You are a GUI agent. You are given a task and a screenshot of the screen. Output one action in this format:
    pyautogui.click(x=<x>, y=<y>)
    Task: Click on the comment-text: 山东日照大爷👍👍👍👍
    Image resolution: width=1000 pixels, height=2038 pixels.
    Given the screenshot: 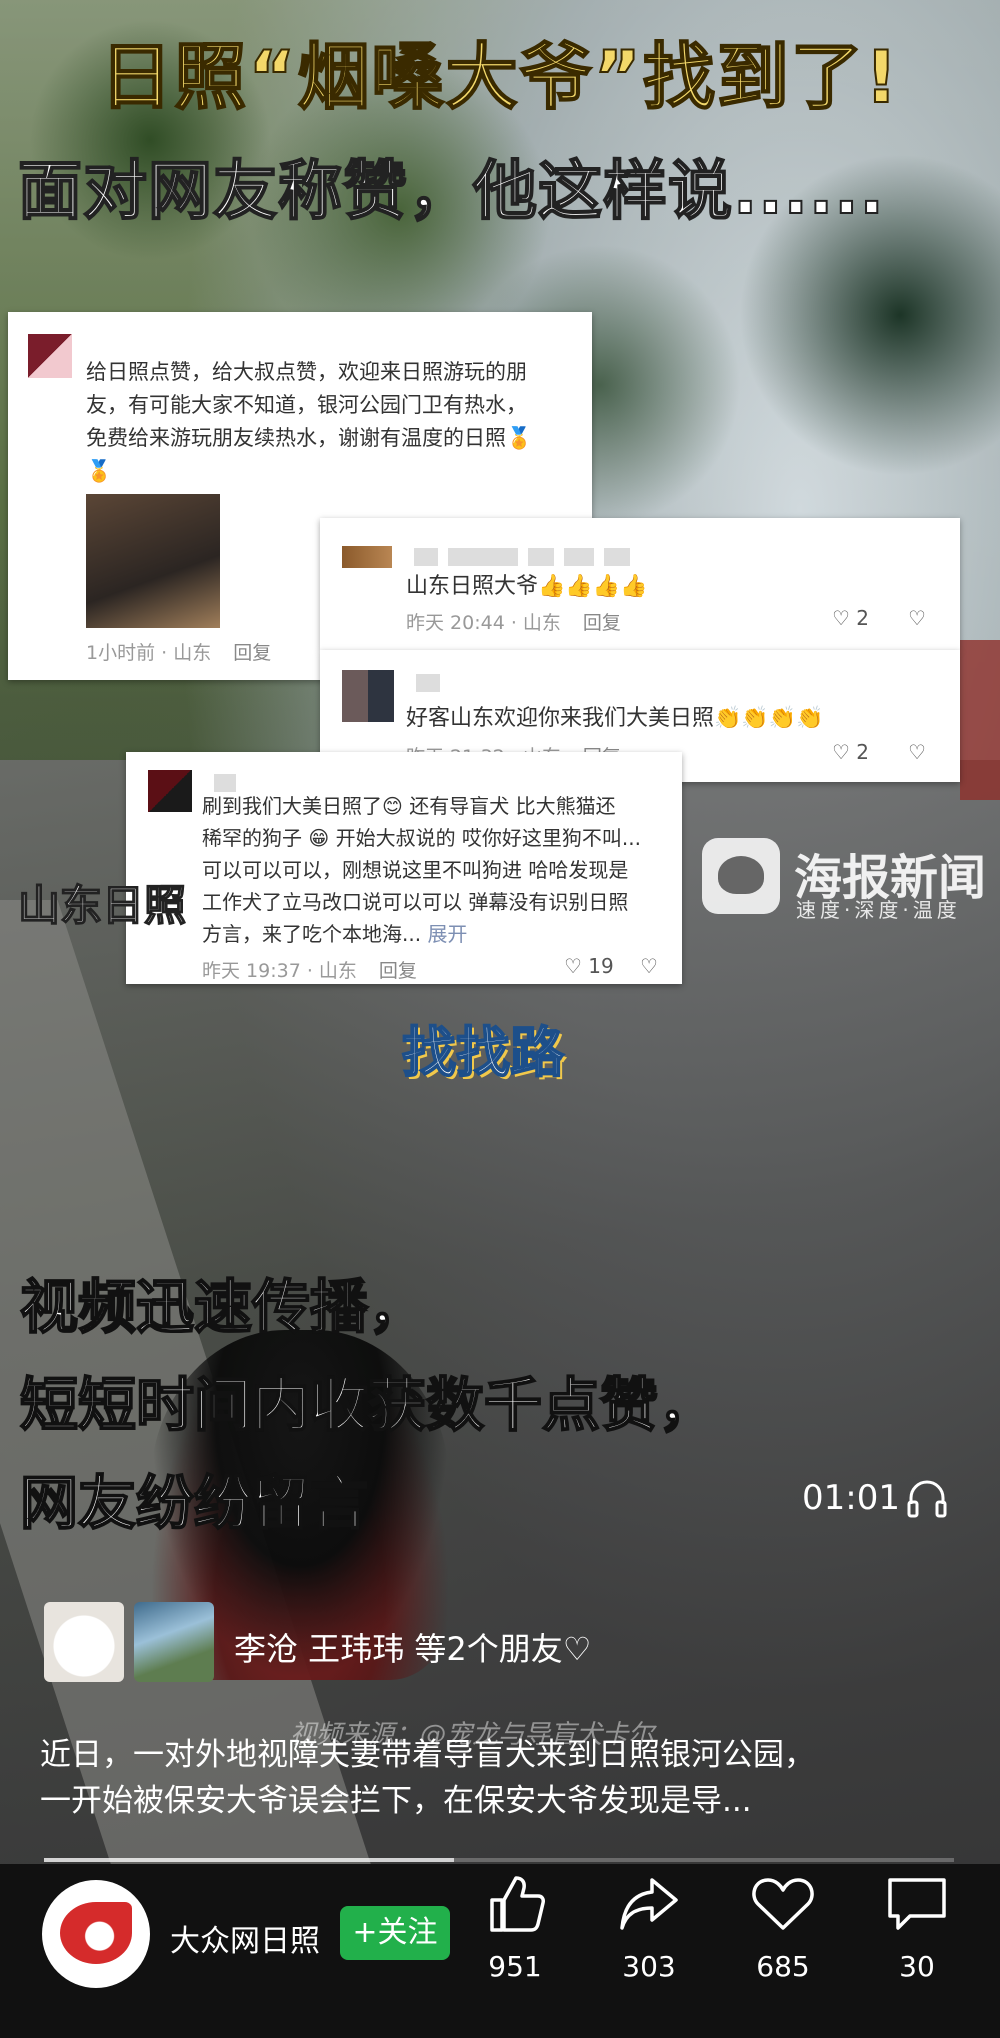 What is the action you would take?
    pyautogui.click(x=527, y=586)
    